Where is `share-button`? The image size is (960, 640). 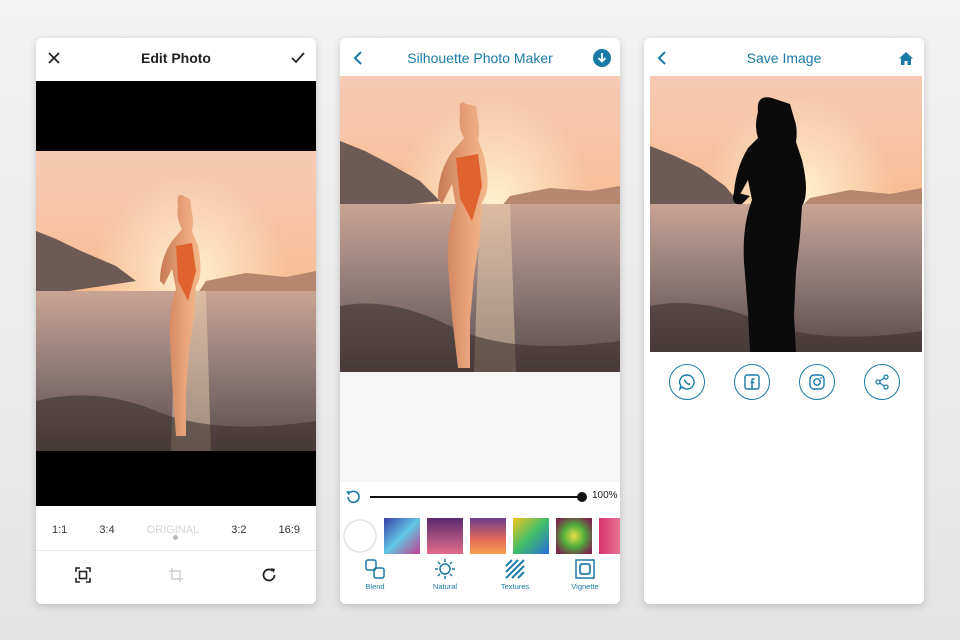 share-button is located at coordinates (881, 382).